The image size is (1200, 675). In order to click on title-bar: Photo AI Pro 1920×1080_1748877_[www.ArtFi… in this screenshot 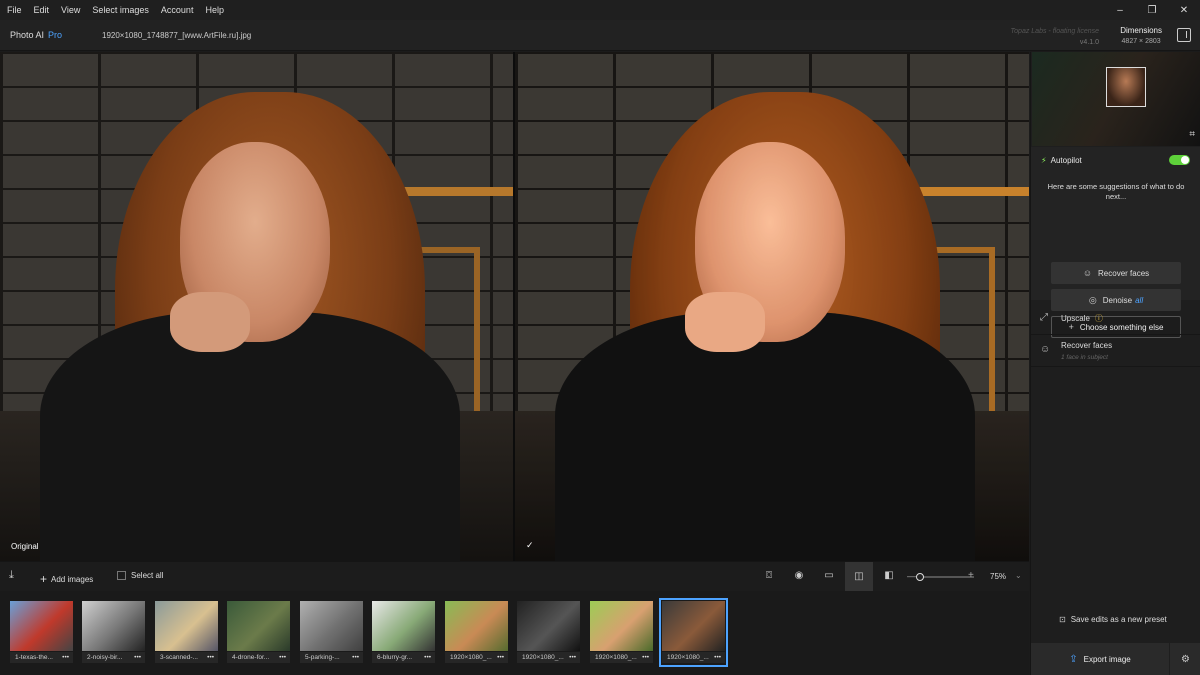, I will do `click(600, 35)`.